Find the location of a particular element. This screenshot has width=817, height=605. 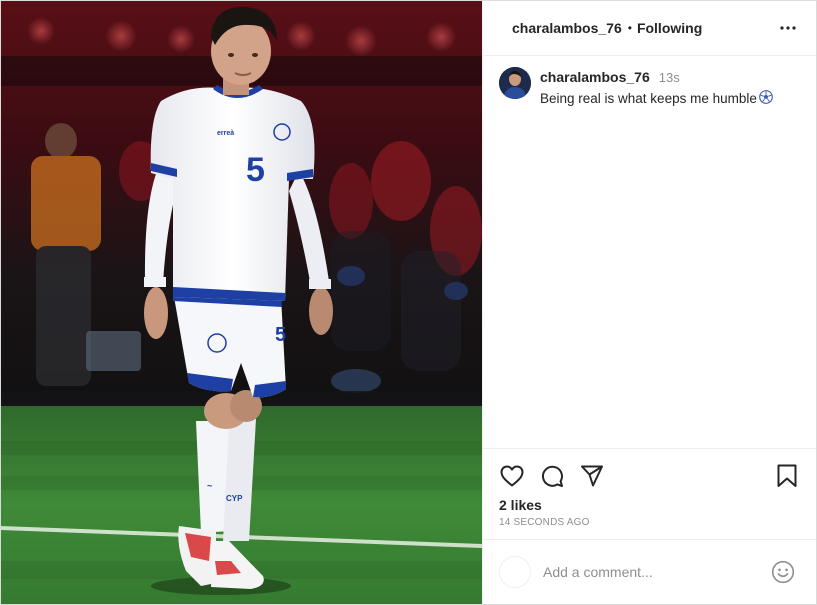

svg-text: 5 is located at coordinates (280, 335).